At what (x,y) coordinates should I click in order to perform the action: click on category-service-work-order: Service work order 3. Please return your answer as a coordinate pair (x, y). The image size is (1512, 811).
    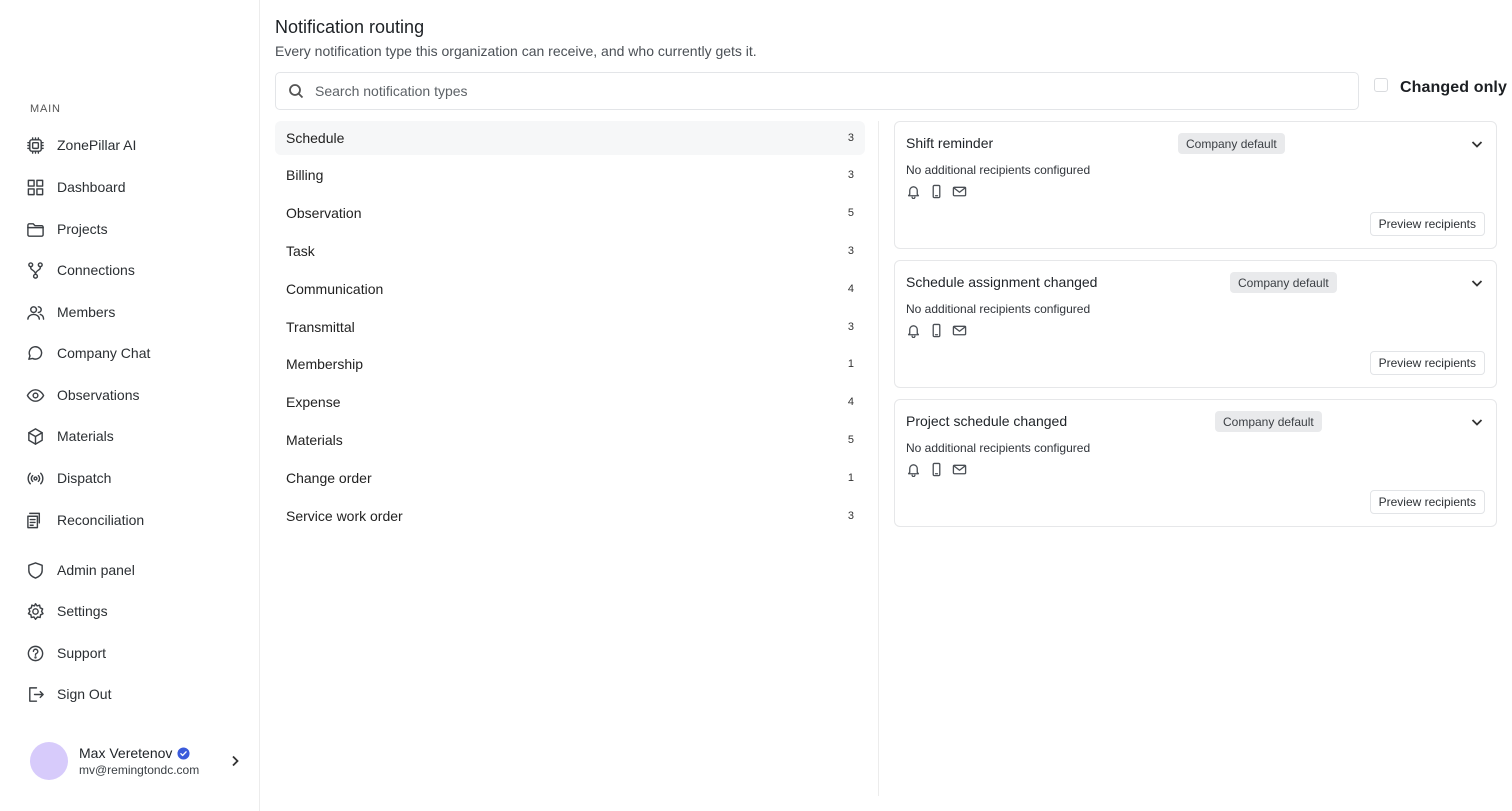
    Looking at the image, I should click on (570, 516).